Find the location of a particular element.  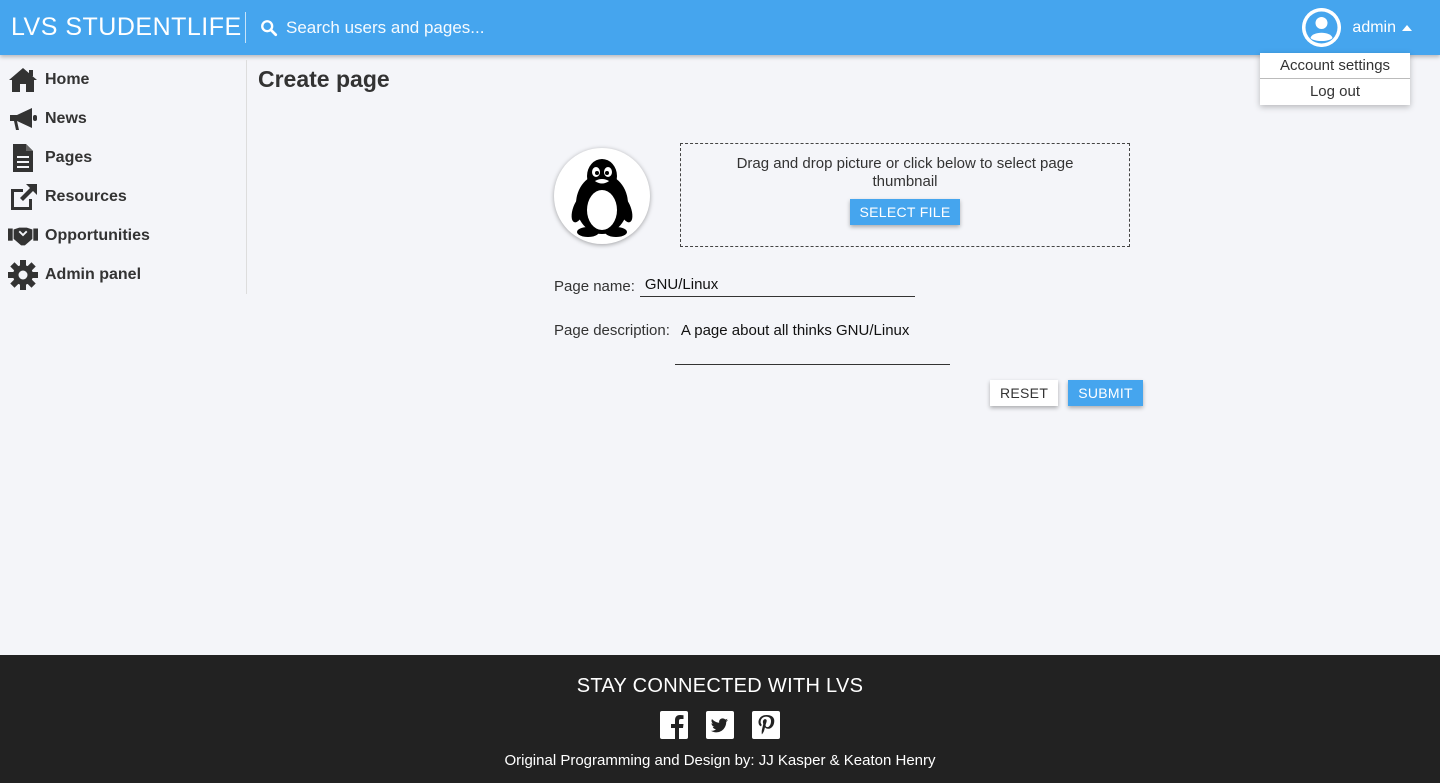

avatar is located at coordinates (1322, 27).